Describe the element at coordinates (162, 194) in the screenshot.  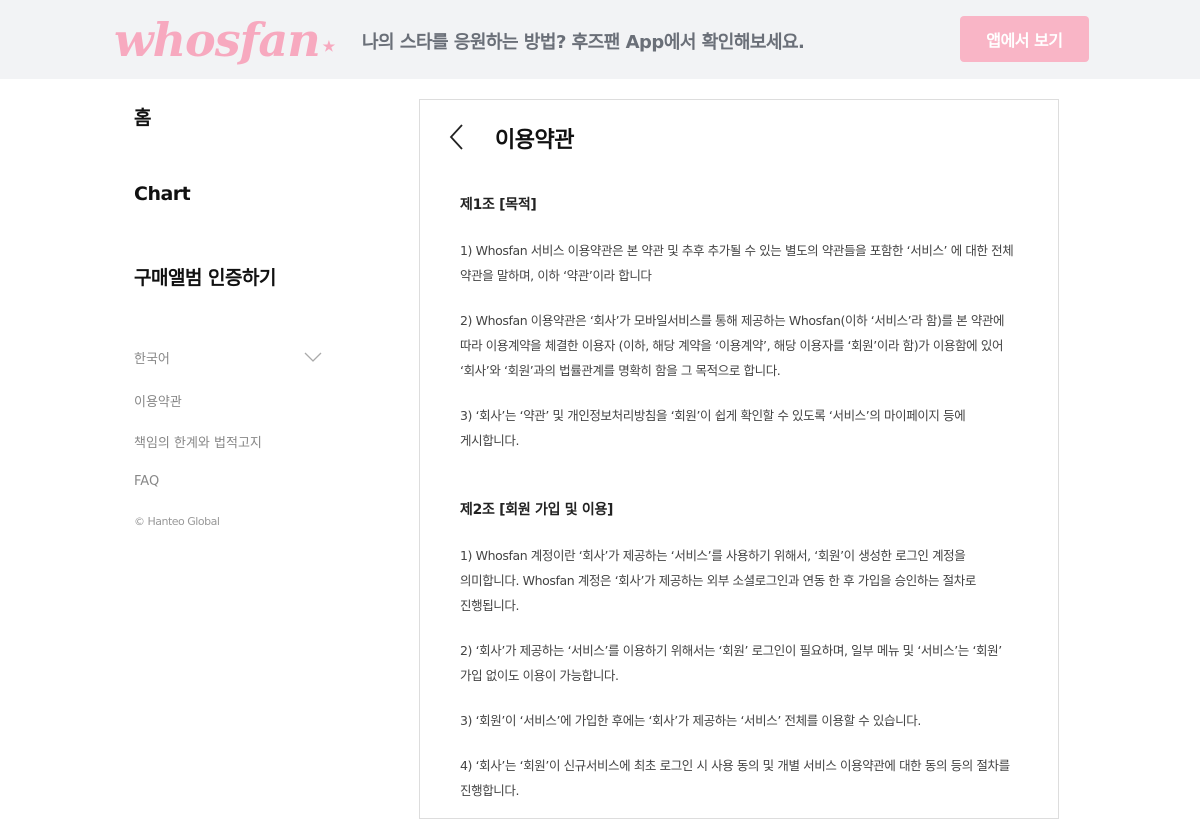
I see `sidebar-item-chart: Chart` at that location.